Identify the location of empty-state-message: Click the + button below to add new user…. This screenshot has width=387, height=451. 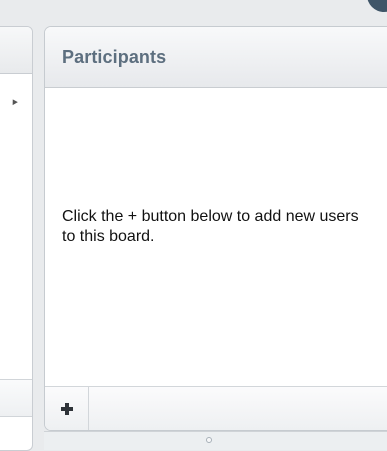
(210, 226).